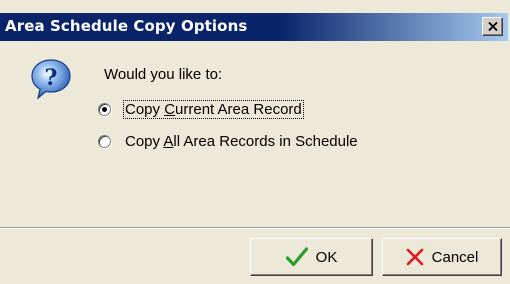 Image resolution: width=510 pixels, height=284 pixels. What do you see at coordinates (455, 257) in the screenshot?
I see `cancel-label: Cancel` at bounding box center [455, 257].